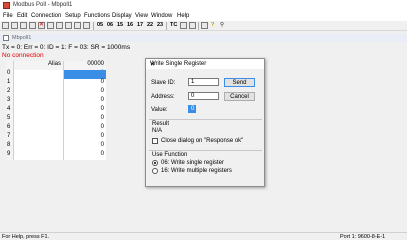  Describe the element at coordinates (10, 83) in the screenshot. I see `row-index: 1` at that location.